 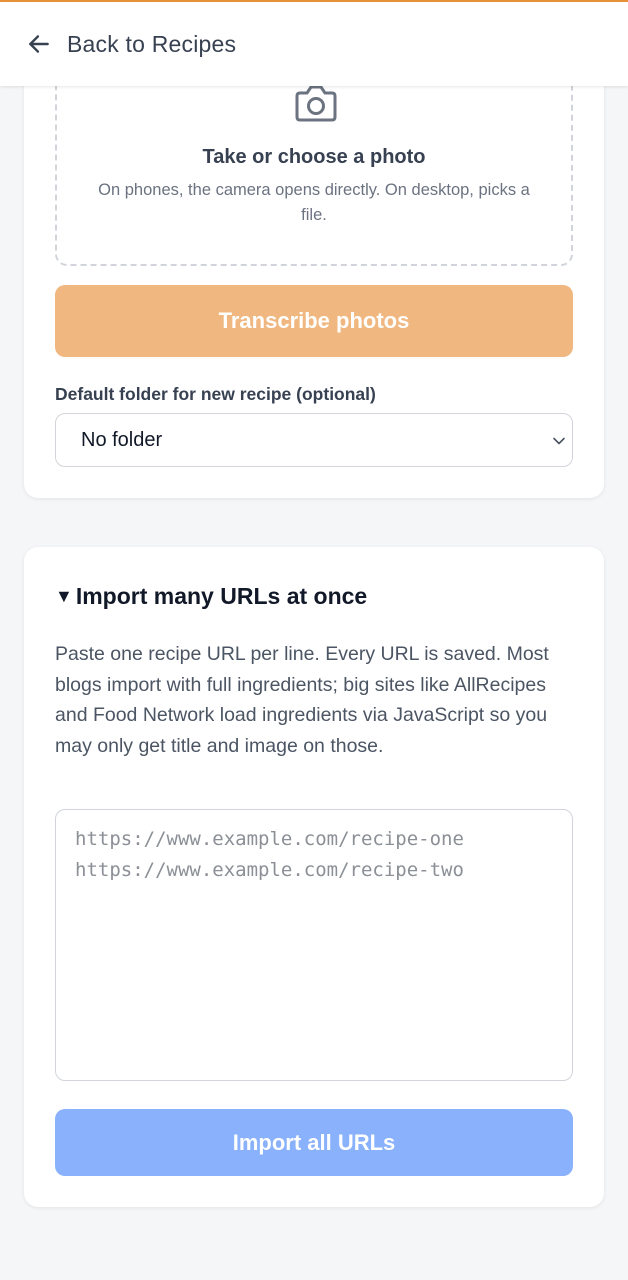 I want to click on camera-icon, so click(x=316, y=103).